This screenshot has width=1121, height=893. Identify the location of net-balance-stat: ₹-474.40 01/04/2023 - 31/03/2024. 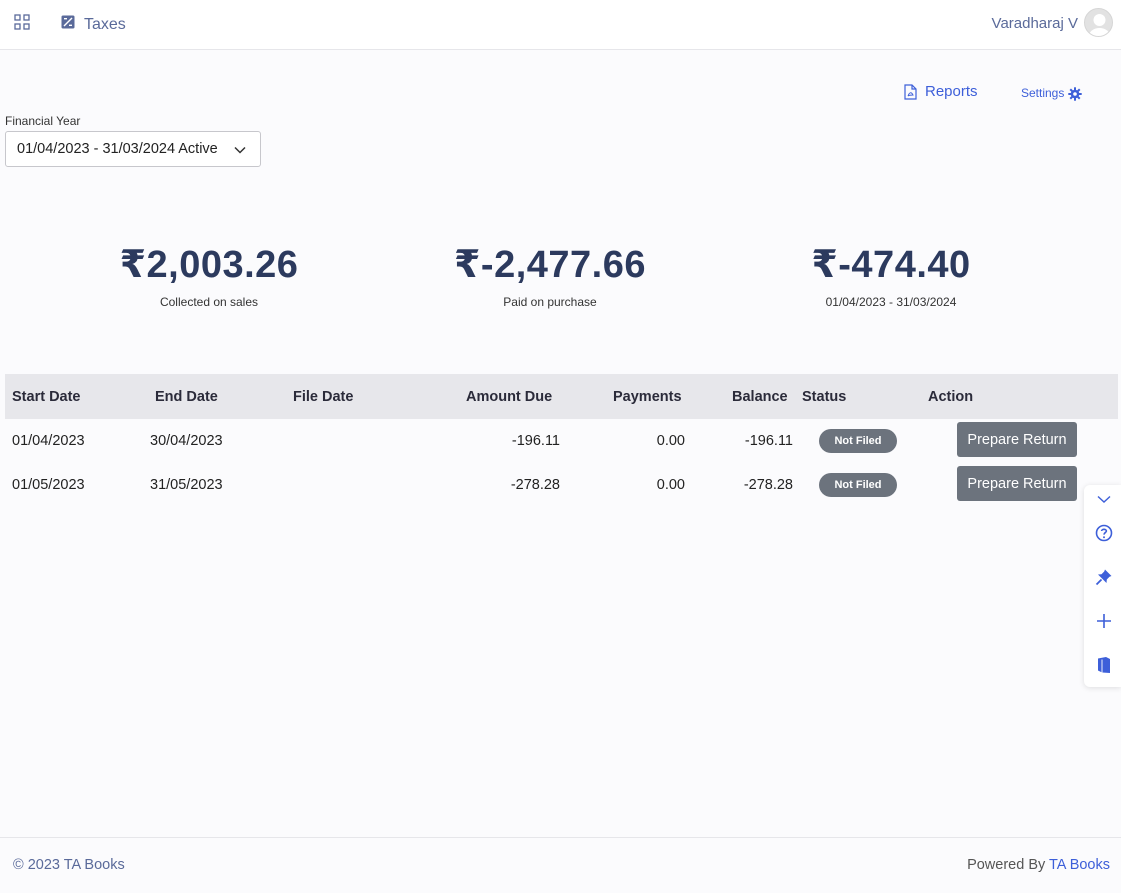
(891, 275).